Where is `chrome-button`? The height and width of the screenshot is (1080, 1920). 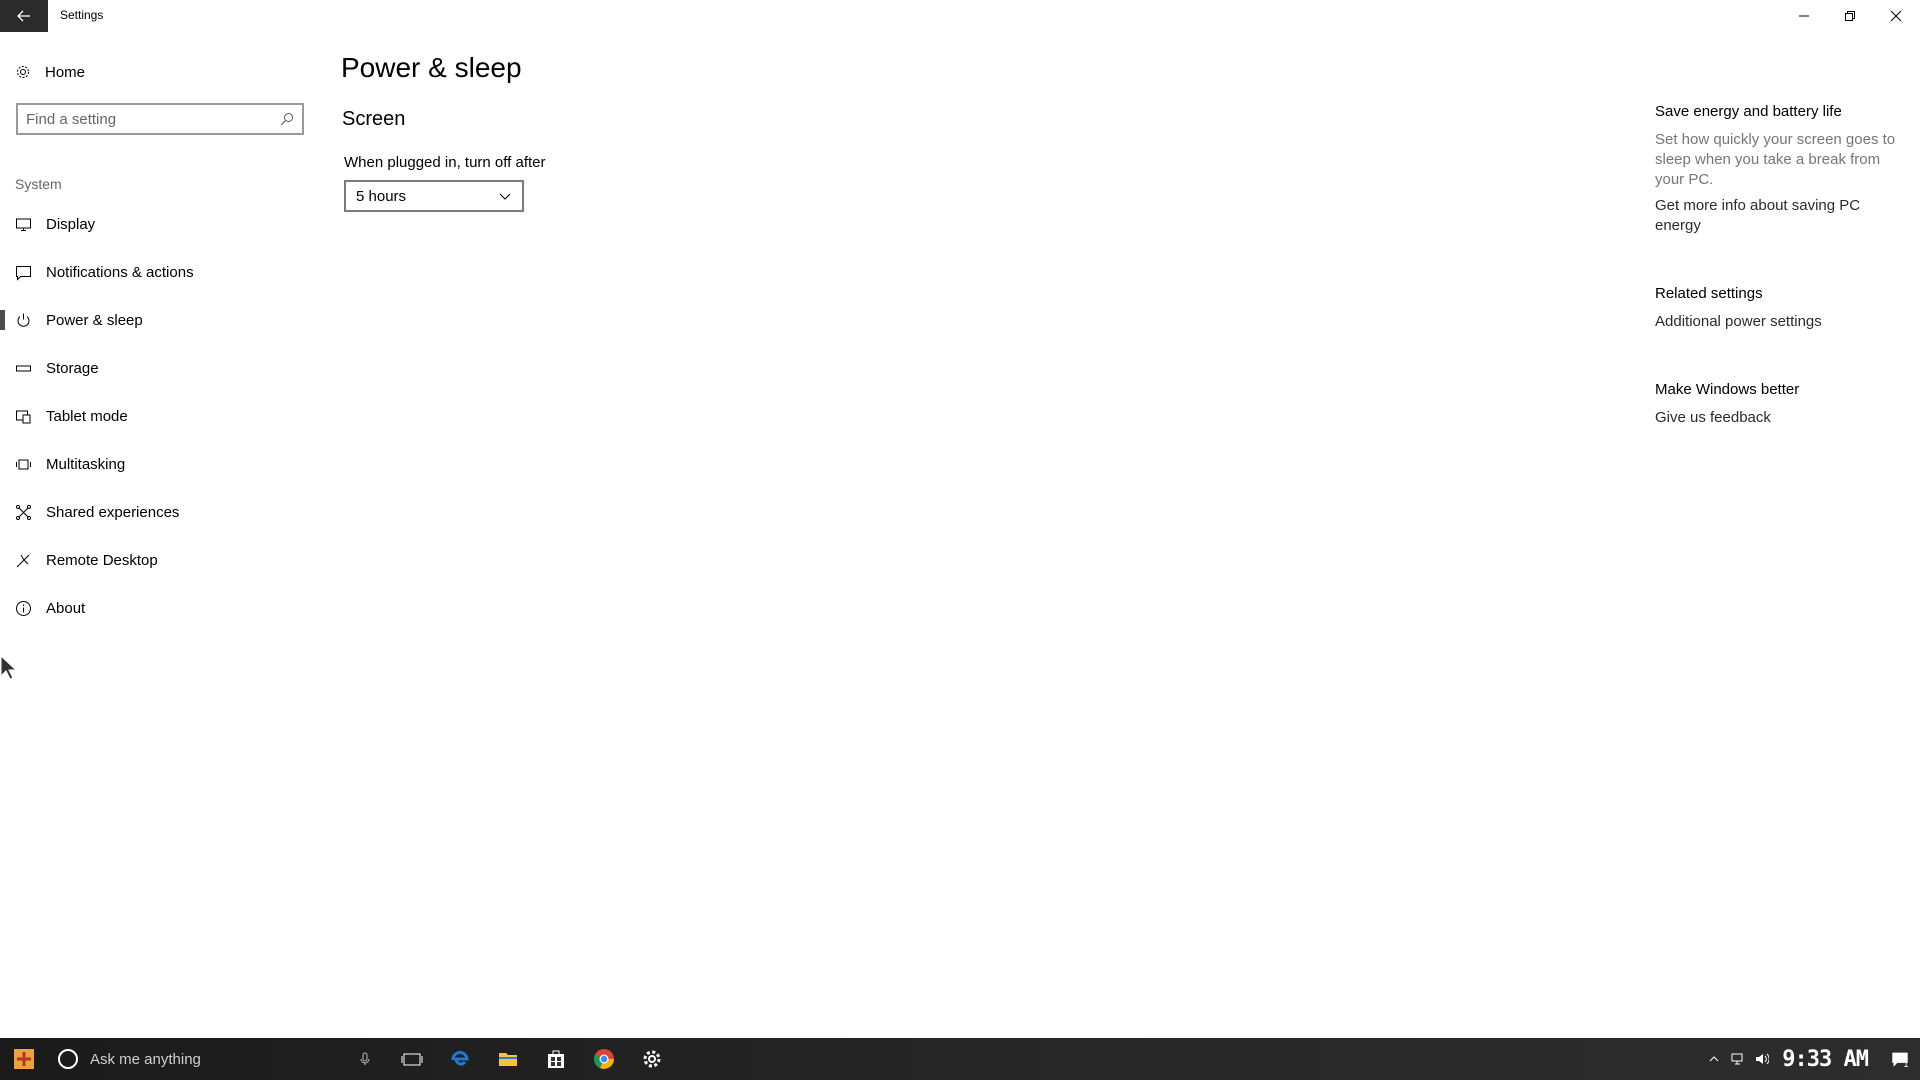
chrome-button is located at coordinates (604, 1059).